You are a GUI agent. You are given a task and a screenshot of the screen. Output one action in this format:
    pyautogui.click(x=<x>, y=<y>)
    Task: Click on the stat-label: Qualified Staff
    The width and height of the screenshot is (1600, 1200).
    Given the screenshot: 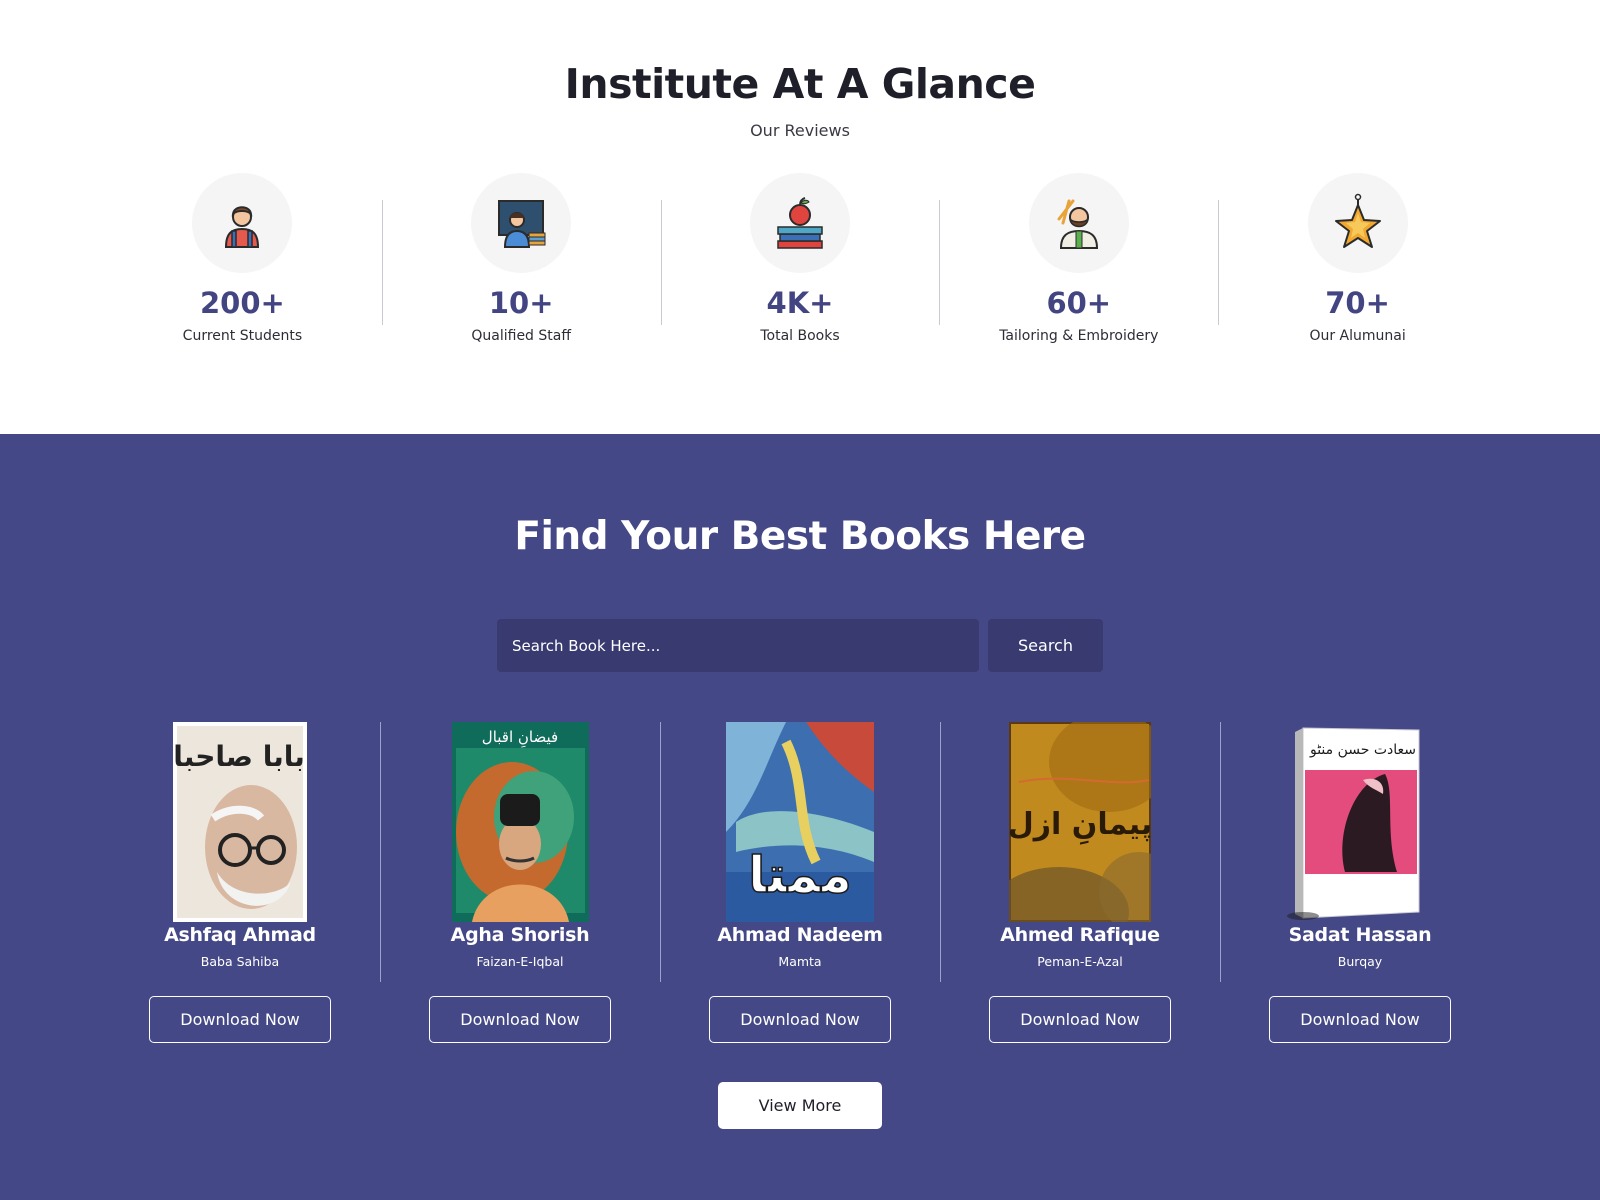 What is the action you would take?
    pyautogui.click(x=521, y=336)
    